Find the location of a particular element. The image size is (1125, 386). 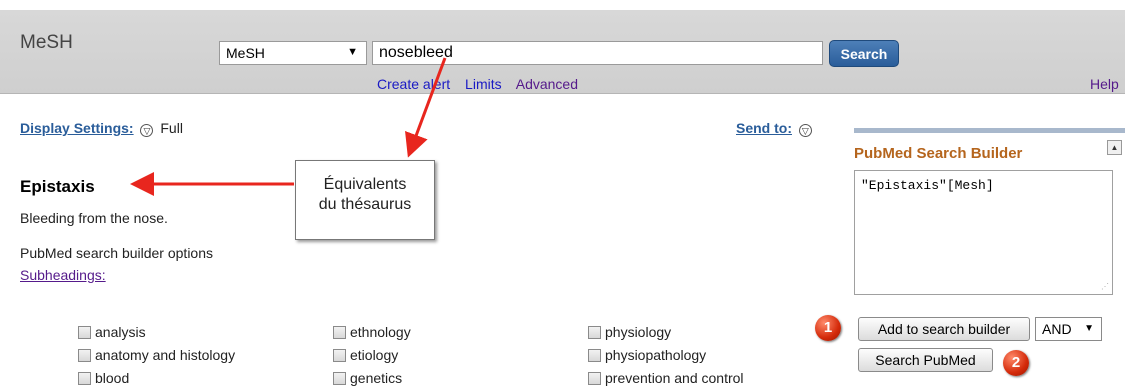

limits-link: Limits is located at coordinates (483, 84).